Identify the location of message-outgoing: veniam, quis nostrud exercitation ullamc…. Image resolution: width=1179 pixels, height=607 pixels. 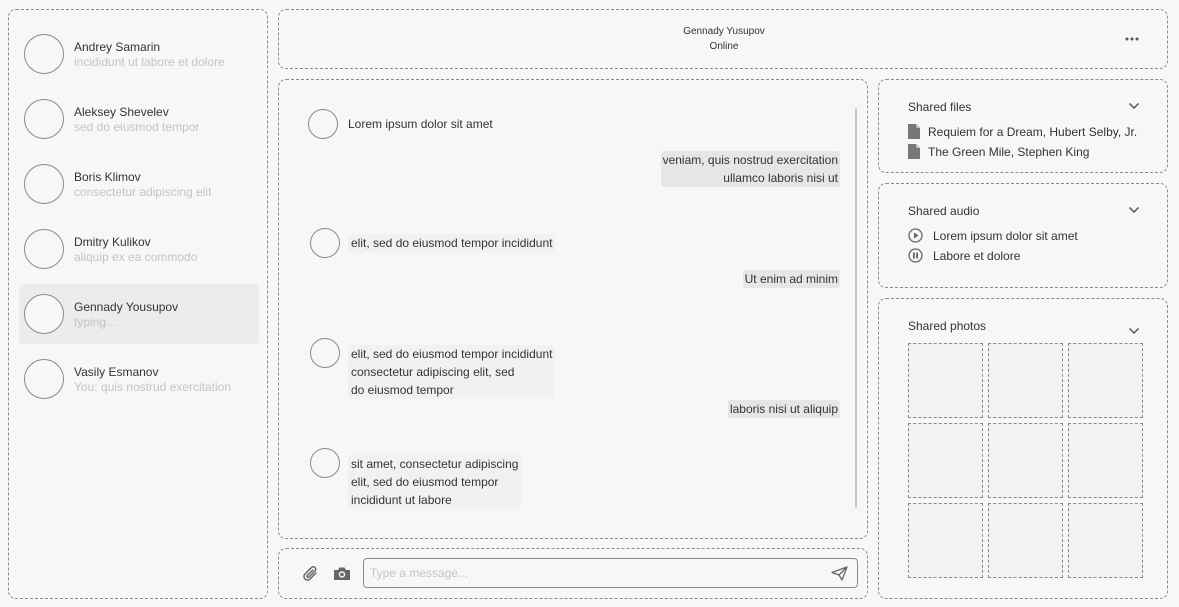
(750, 169).